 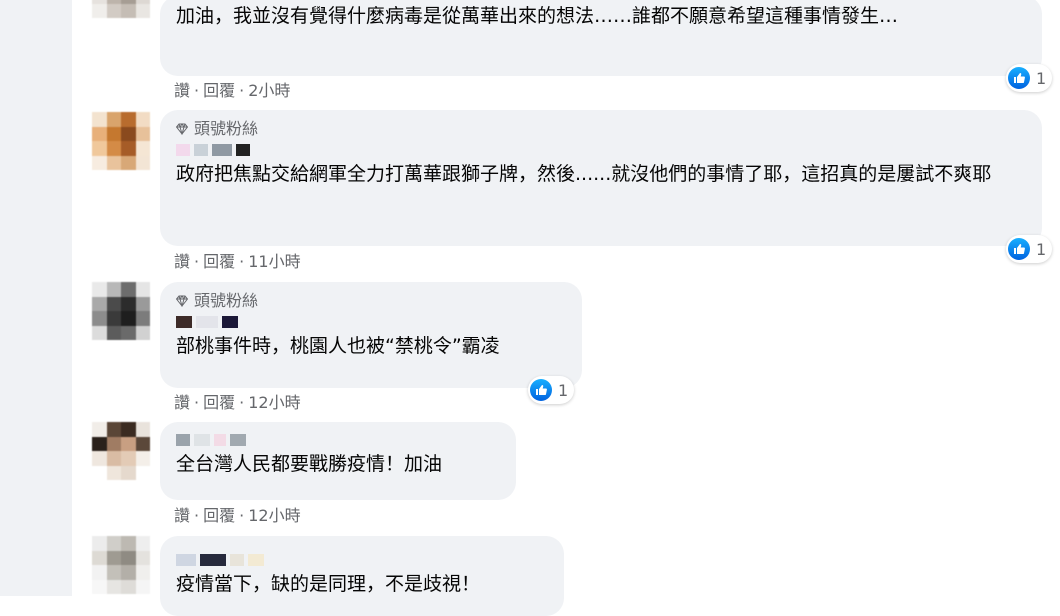 What do you see at coordinates (274, 262) in the screenshot?
I see `timestamp-link: 11小時` at bounding box center [274, 262].